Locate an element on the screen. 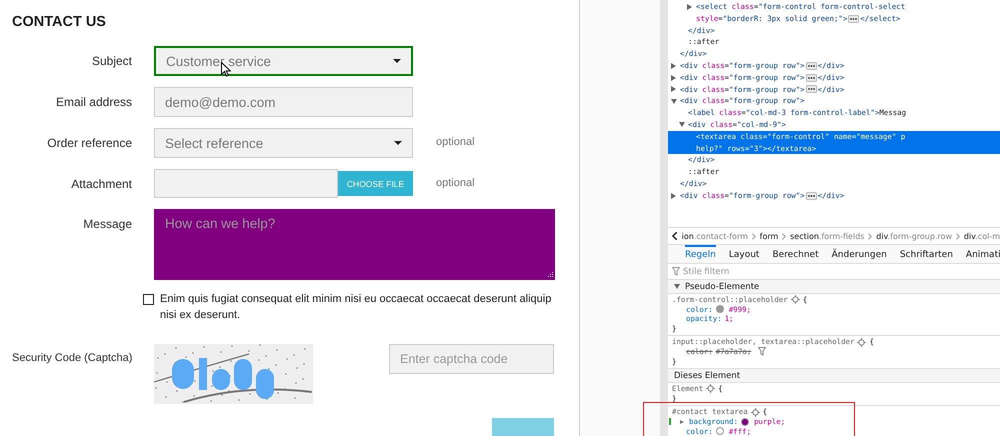 This screenshot has height=436, width=1000. panel-tab: Animati is located at coordinates (983, 254).